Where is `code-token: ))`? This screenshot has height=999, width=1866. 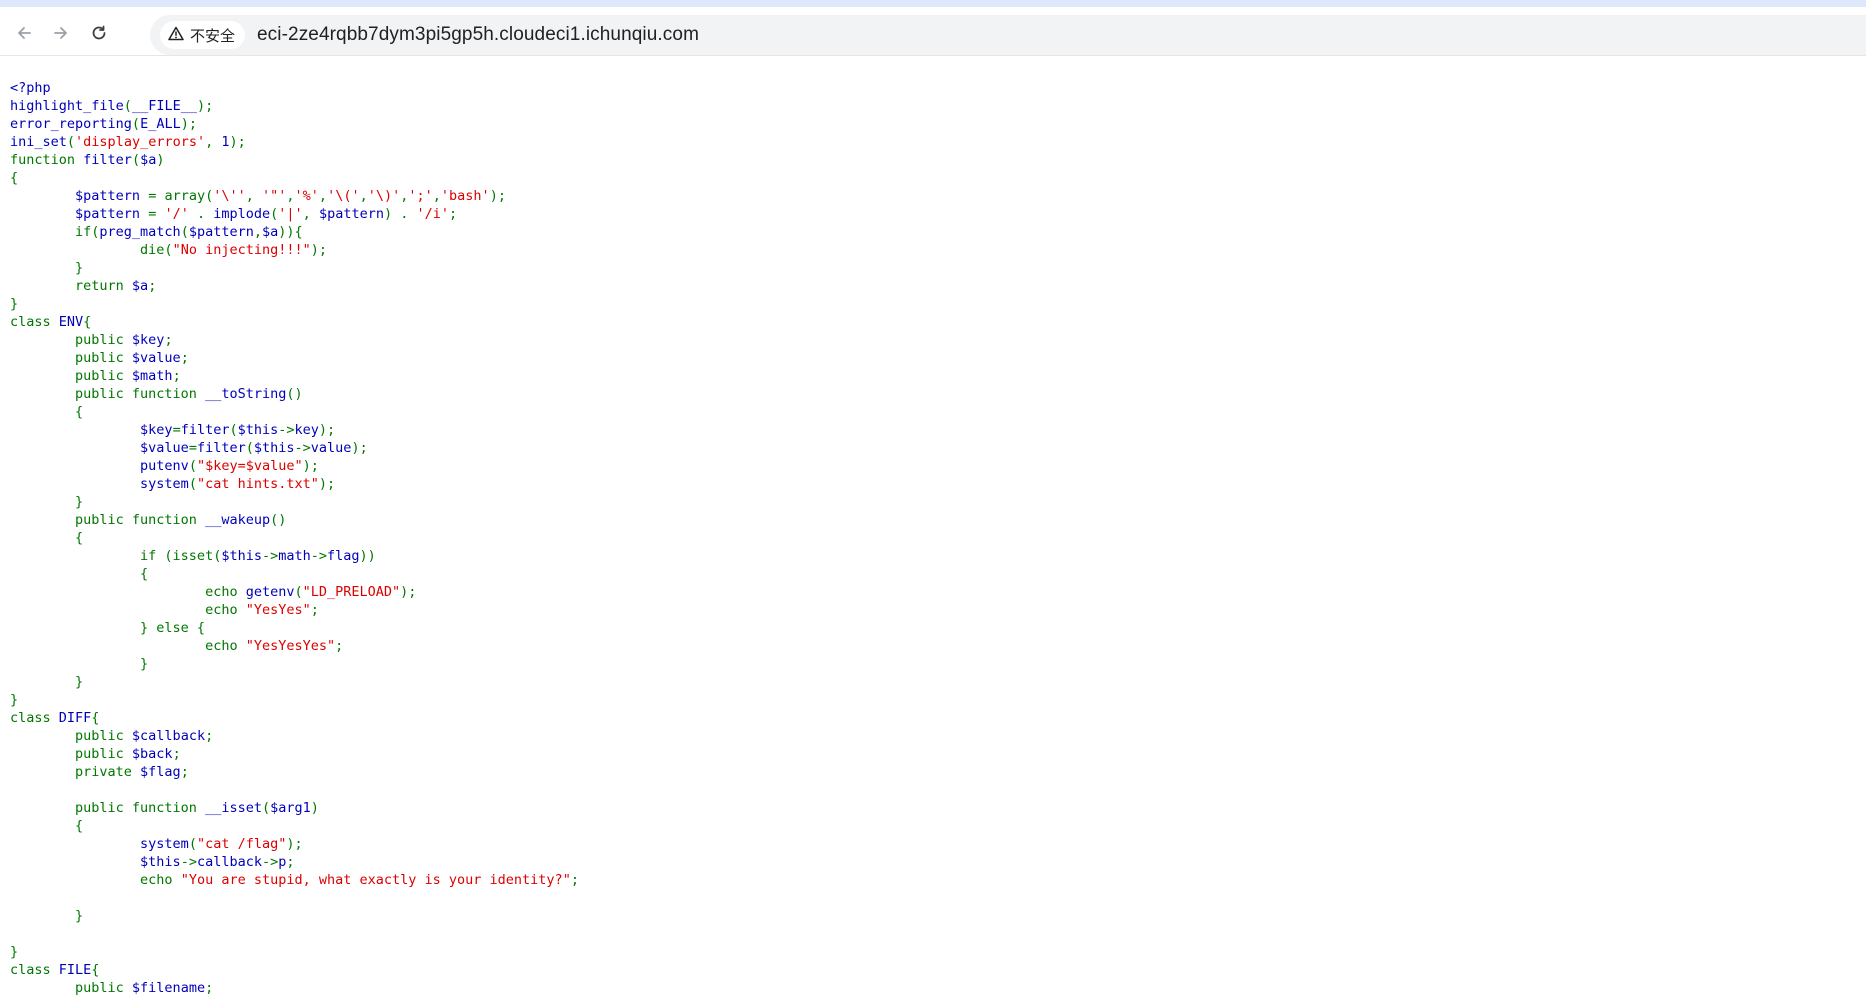 code-token: )) is located at coordinates (367, 556).